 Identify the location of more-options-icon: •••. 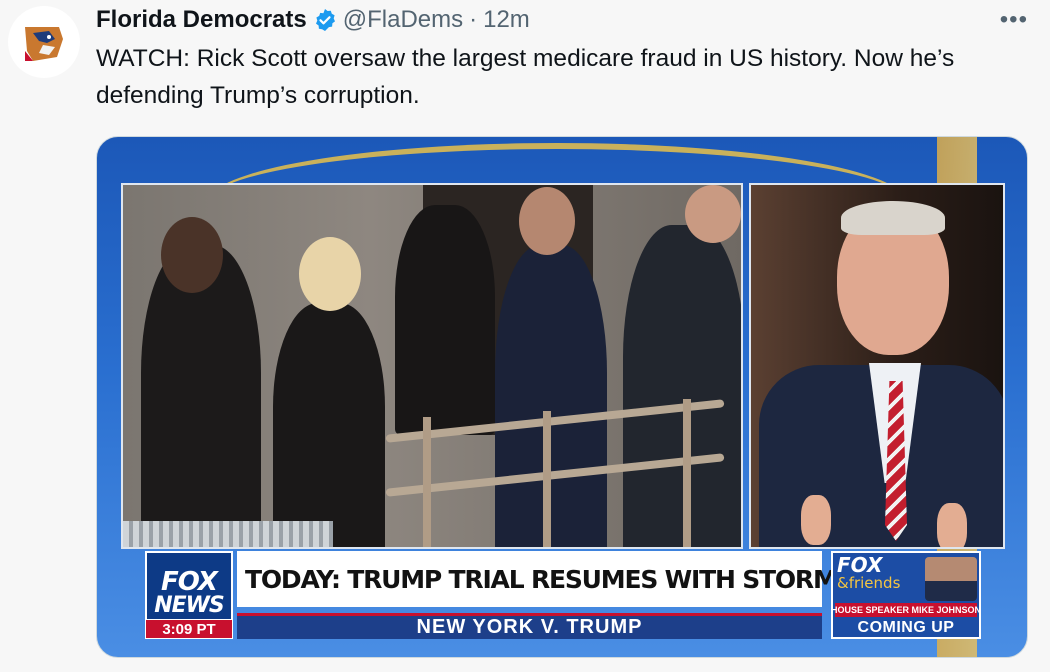
(1014, 20).